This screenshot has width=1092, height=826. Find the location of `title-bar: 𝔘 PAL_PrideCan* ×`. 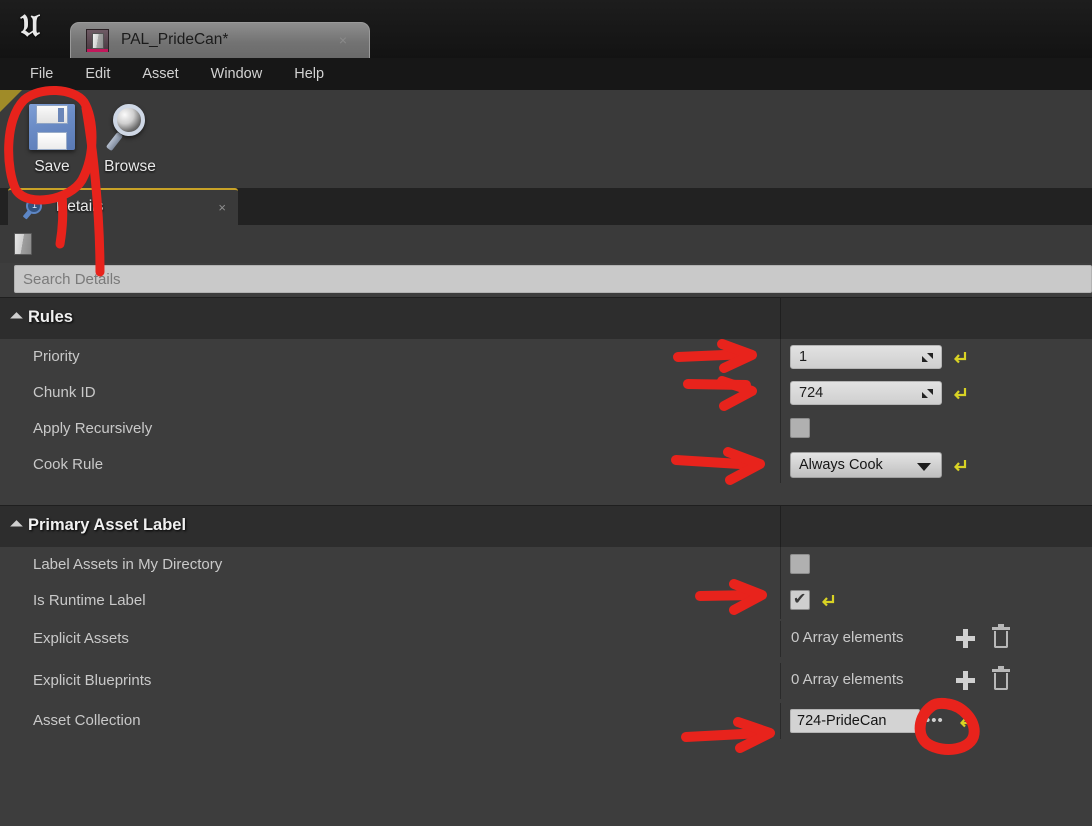

title-bar: 𝔘 PAL_PrideCan* × is located at coordinates (546, 29).